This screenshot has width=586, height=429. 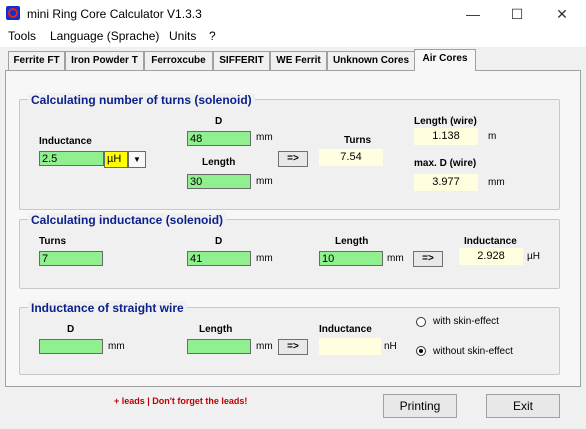 What do you see at coordinates (216, 329) in the screenshot?
I see `length-label-3: Length` at bounding box center [216, 329].